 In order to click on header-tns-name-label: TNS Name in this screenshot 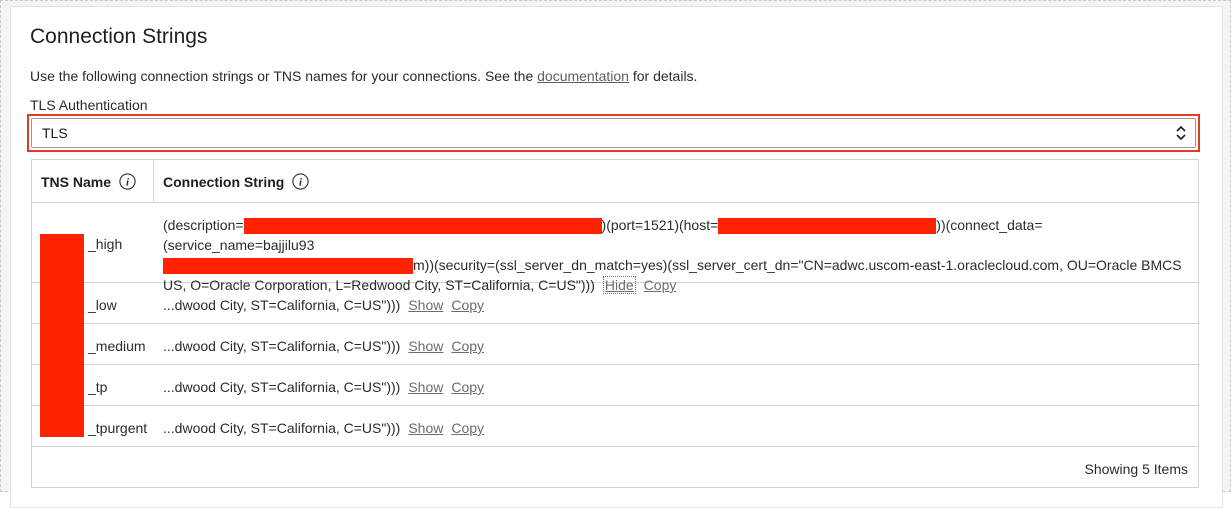, I will do `click(76, 181)`.